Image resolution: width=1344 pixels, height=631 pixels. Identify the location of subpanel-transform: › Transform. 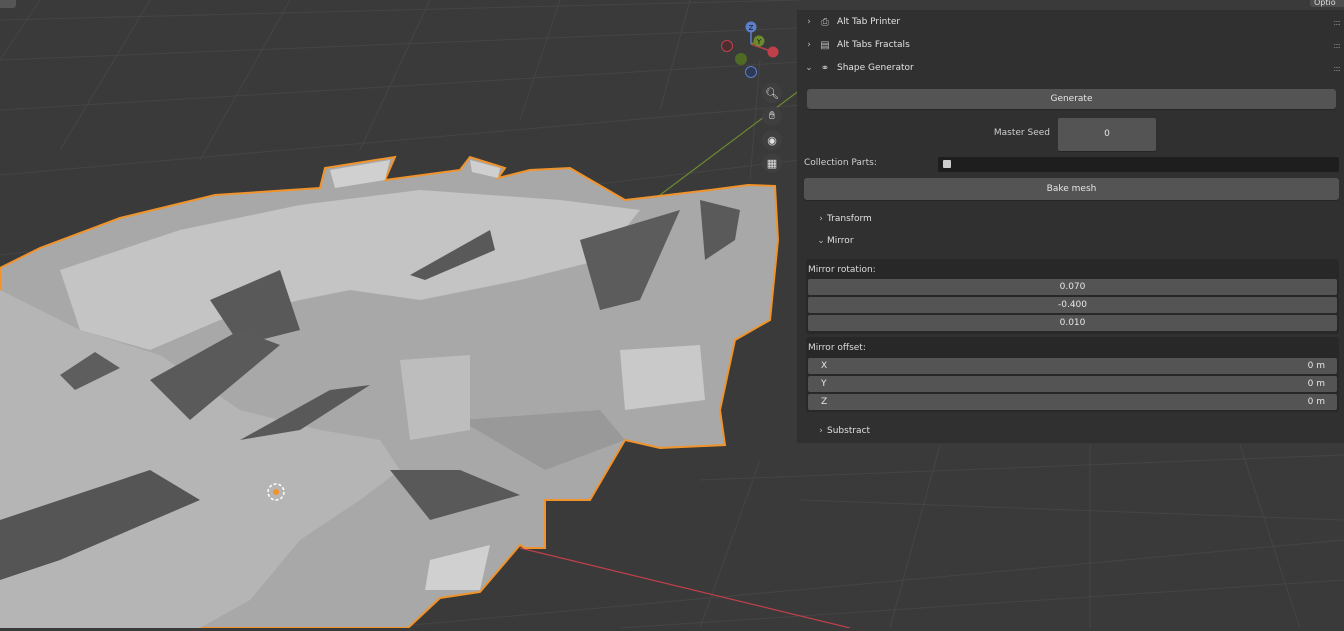
(843, 219).